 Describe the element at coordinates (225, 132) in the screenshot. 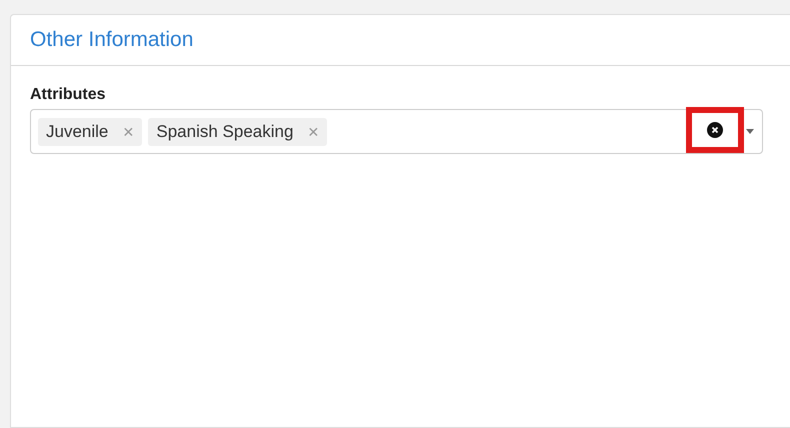

I see `tag-label: Spanish Speaking` at that location.